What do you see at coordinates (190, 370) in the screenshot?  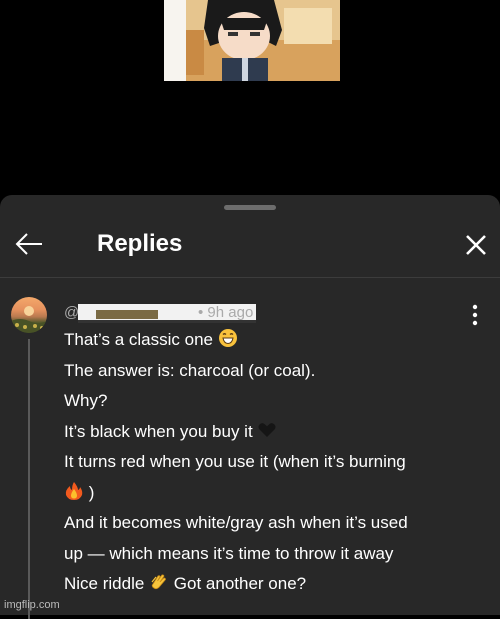 I see `comment-line: The answer is: charcoal (or coal).` at bounding box center [190, 370].